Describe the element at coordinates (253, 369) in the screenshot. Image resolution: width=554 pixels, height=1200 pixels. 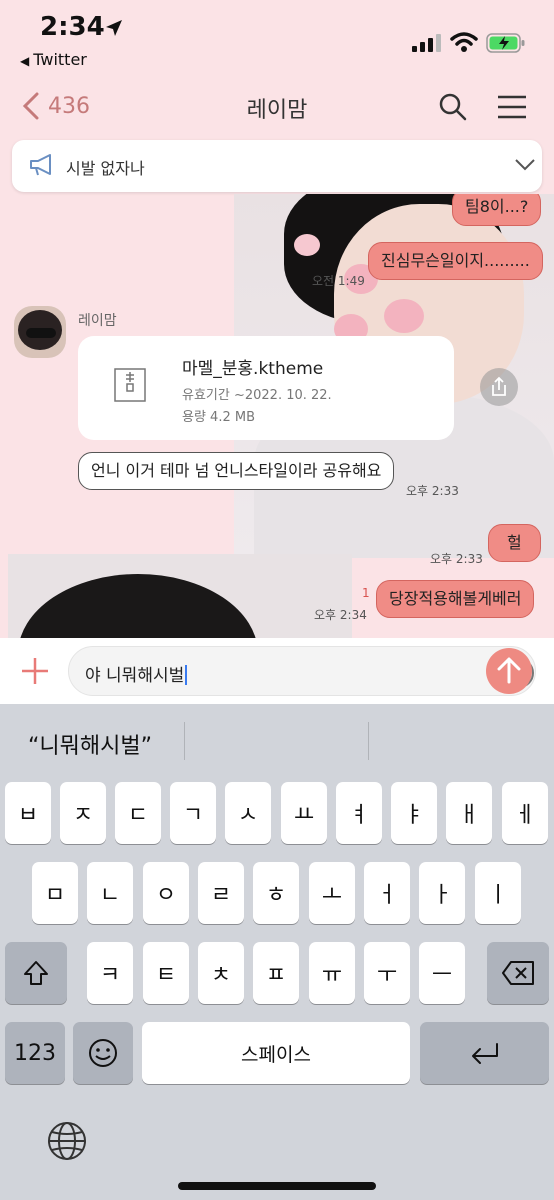
I see `file-name: 마멜_분홍.ktheme` at that location.